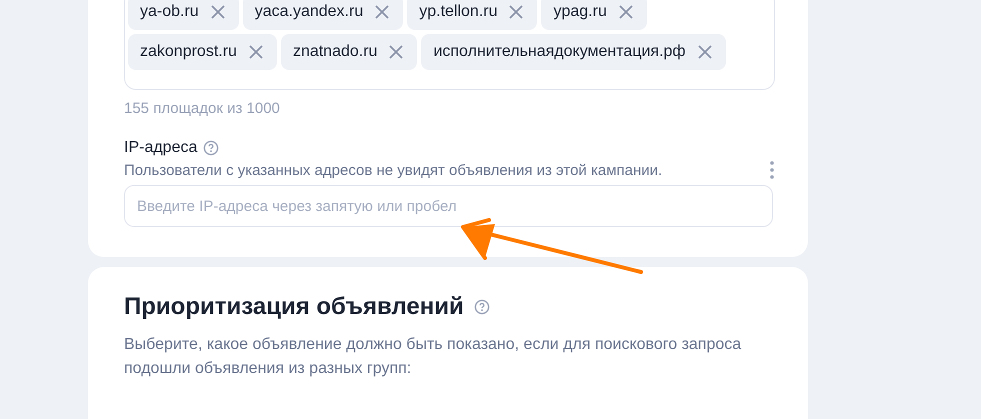  I want to click on site-tag: zakonprost.ru, so click(202, 52).